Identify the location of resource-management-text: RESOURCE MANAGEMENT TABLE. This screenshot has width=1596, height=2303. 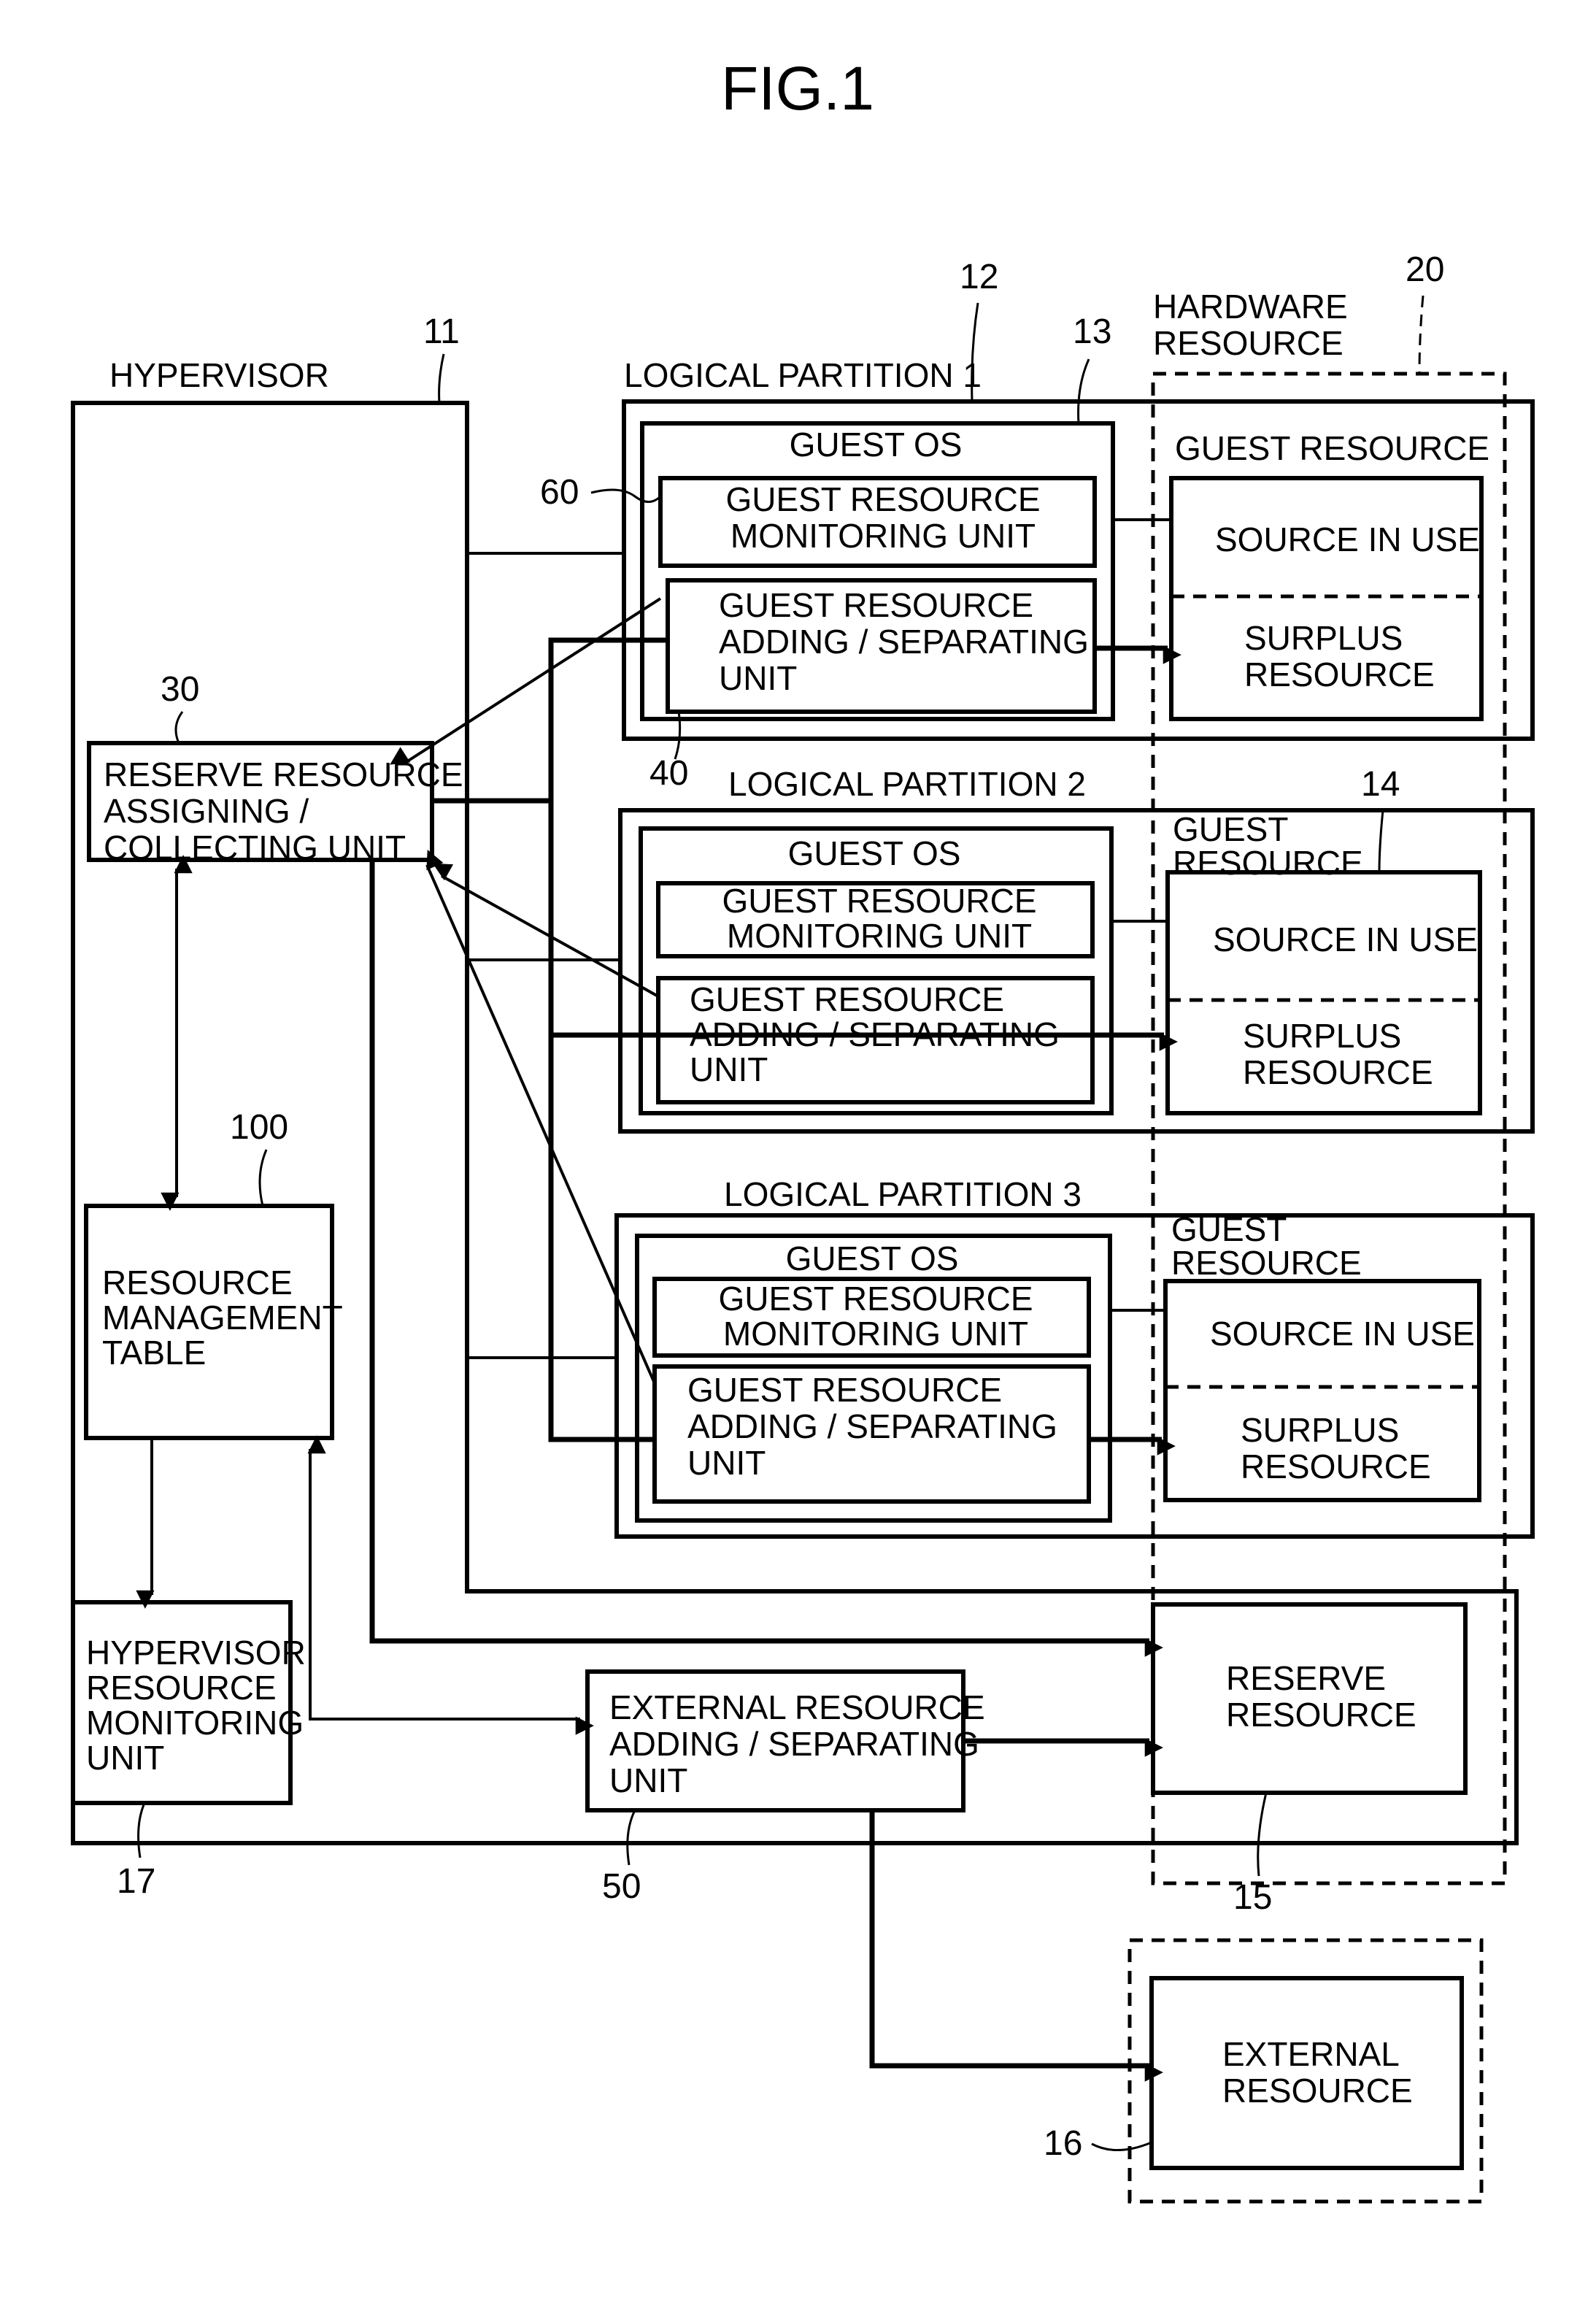
(222, 1318).